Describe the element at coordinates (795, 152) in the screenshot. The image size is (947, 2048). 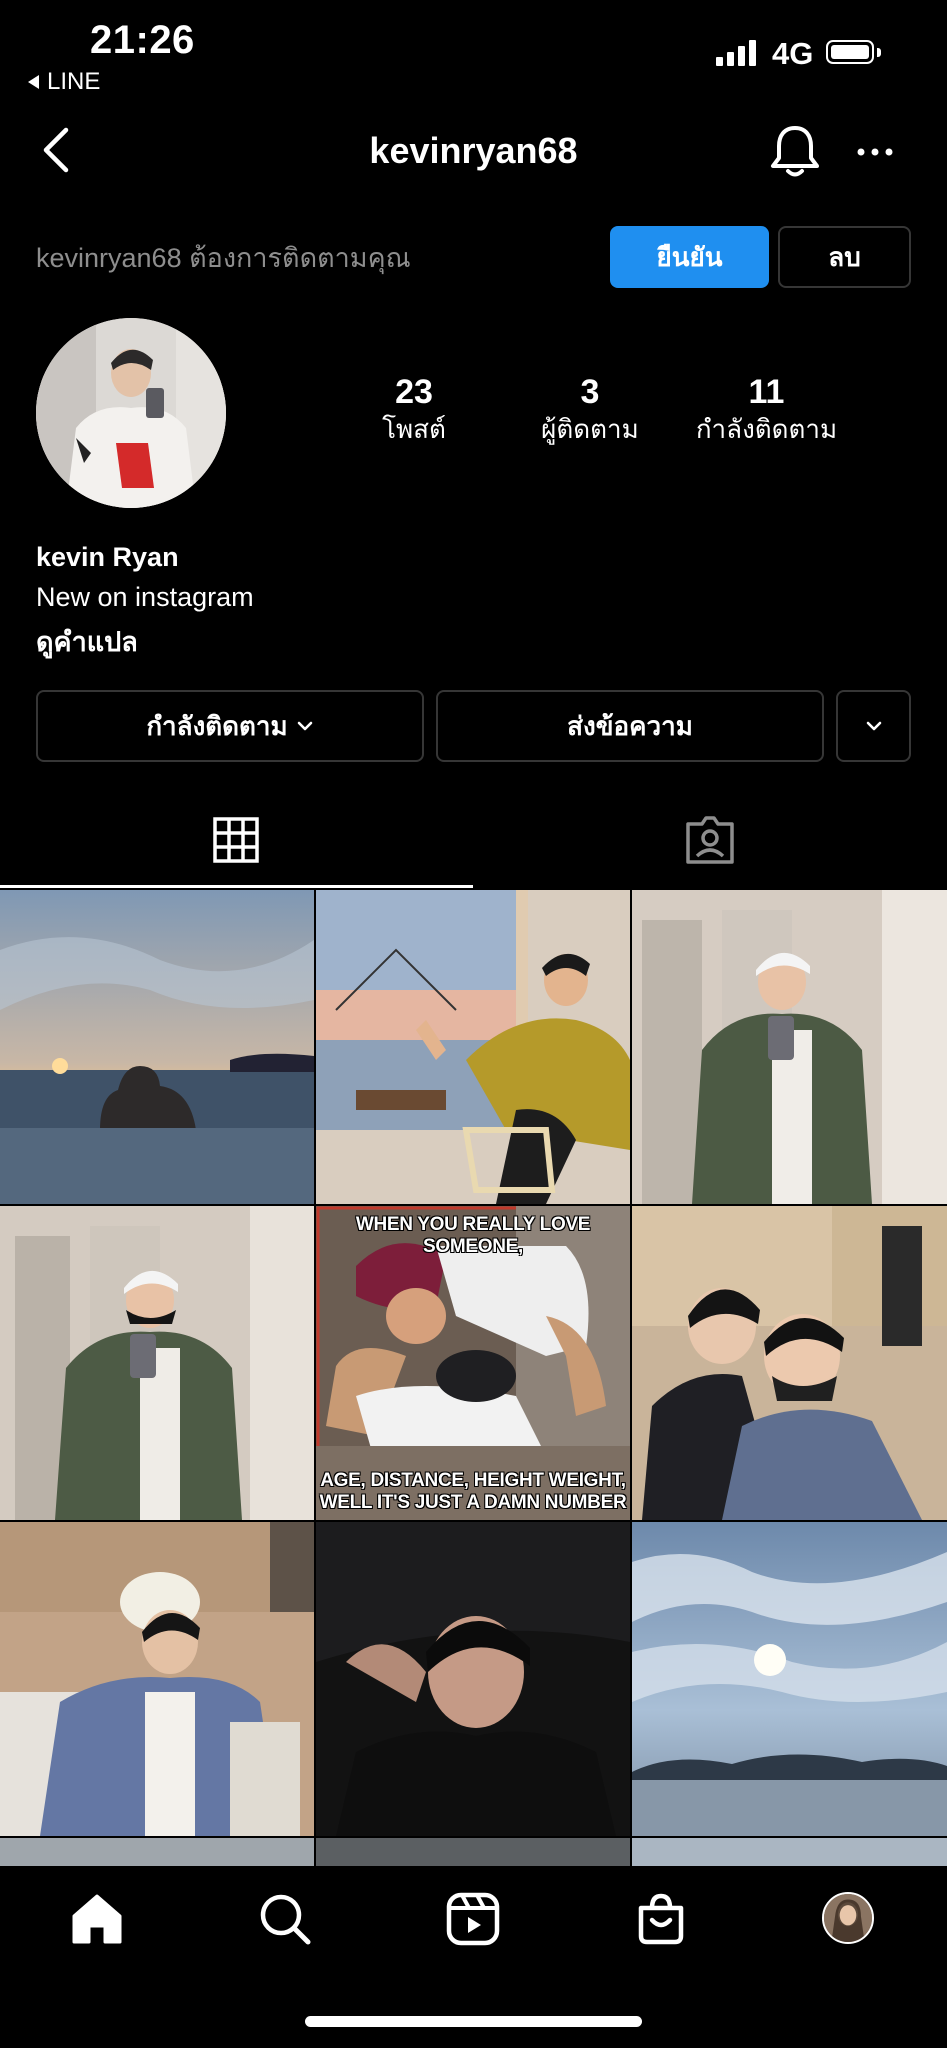
I see `bell-icon` at that location.